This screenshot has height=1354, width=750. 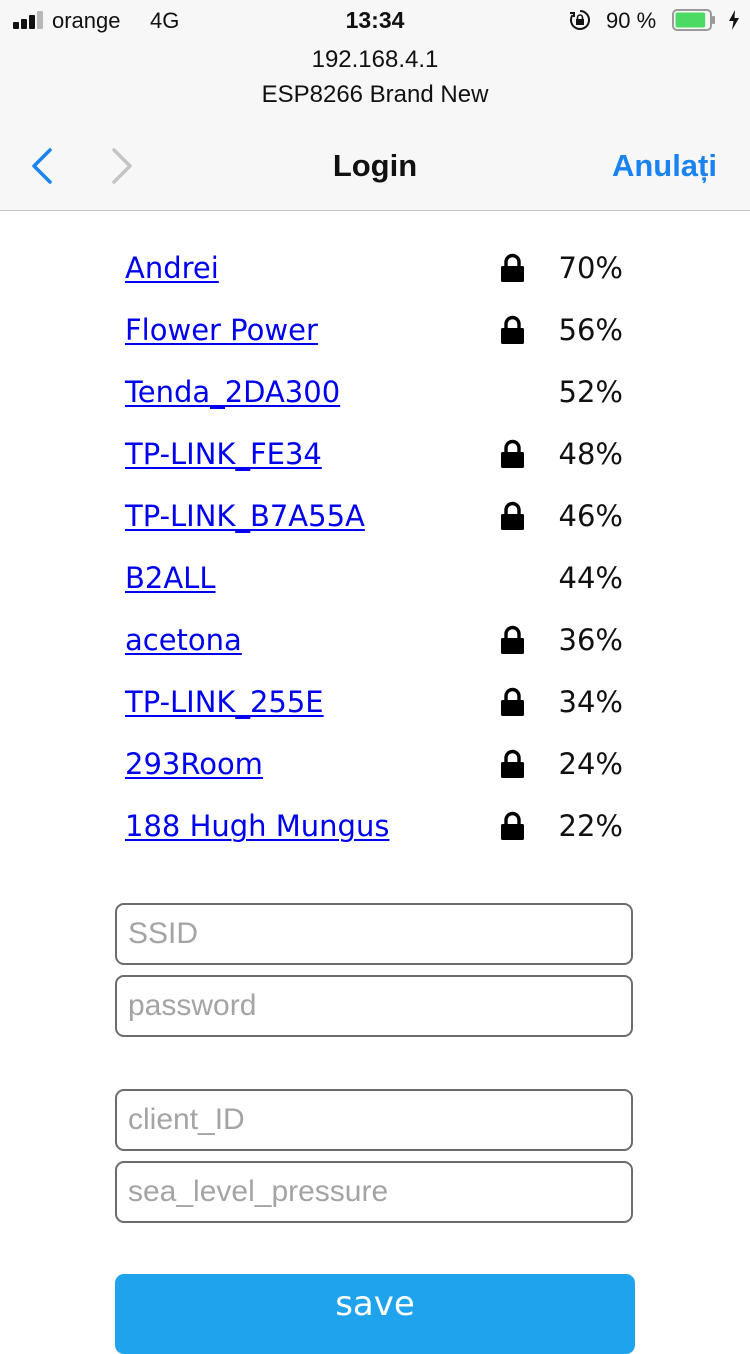 I want to click on network-link: Andrei, so click(x=172, y=268).